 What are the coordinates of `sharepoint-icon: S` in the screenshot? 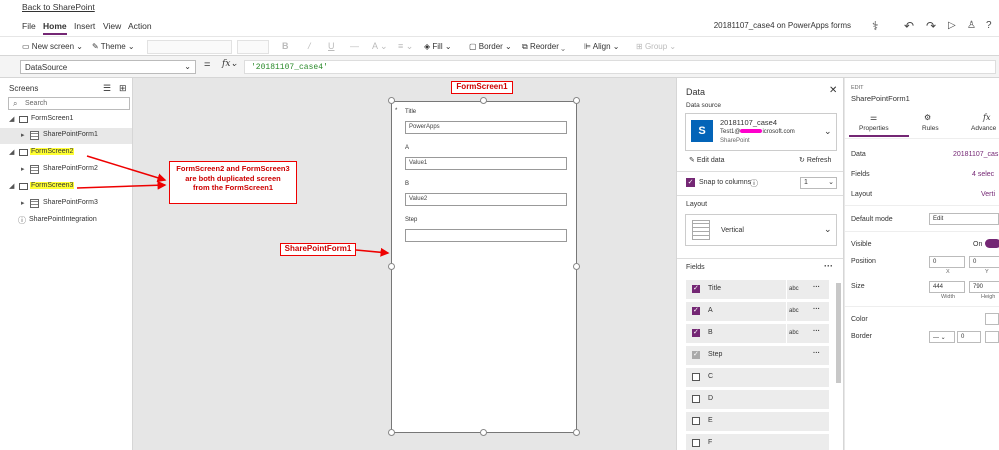 It's located at (702, 131).